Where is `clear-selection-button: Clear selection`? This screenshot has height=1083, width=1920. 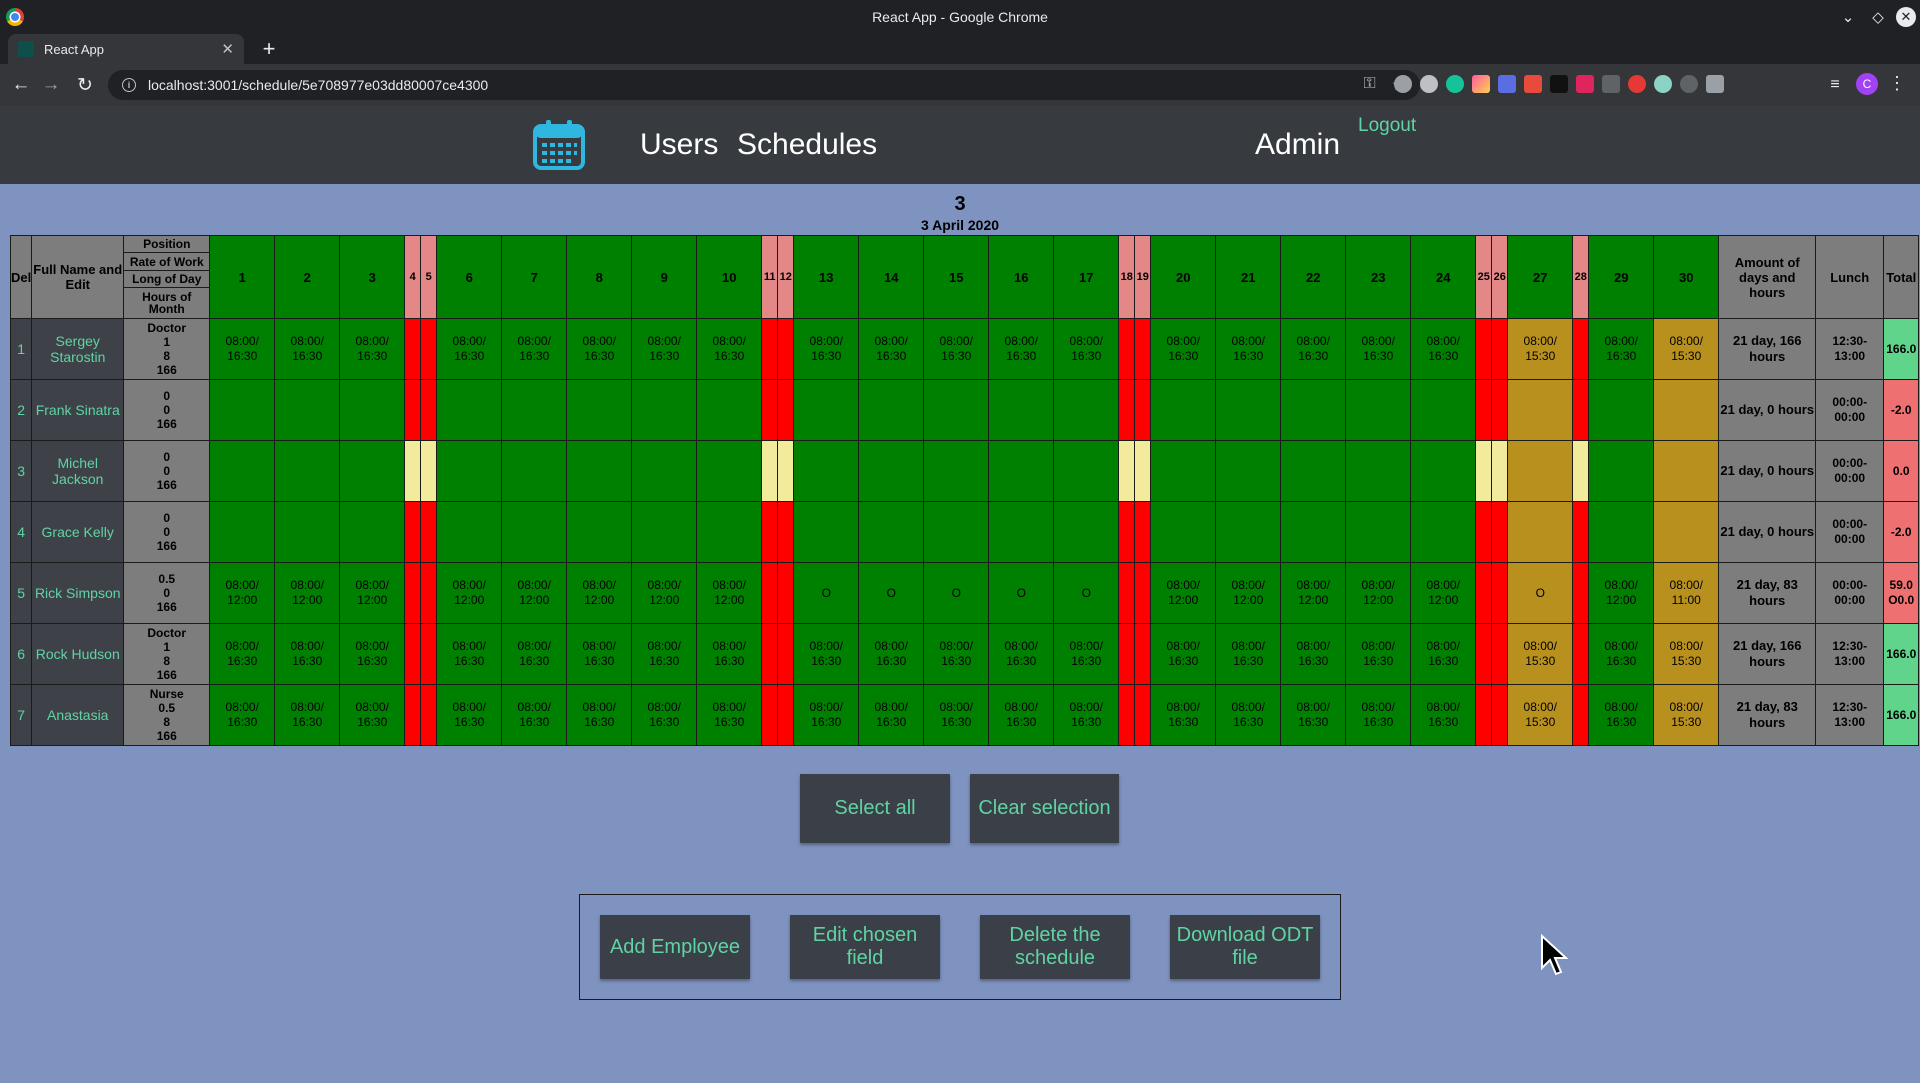 clear-selection-button: Clear selection is located at coordinates (1044, 808).